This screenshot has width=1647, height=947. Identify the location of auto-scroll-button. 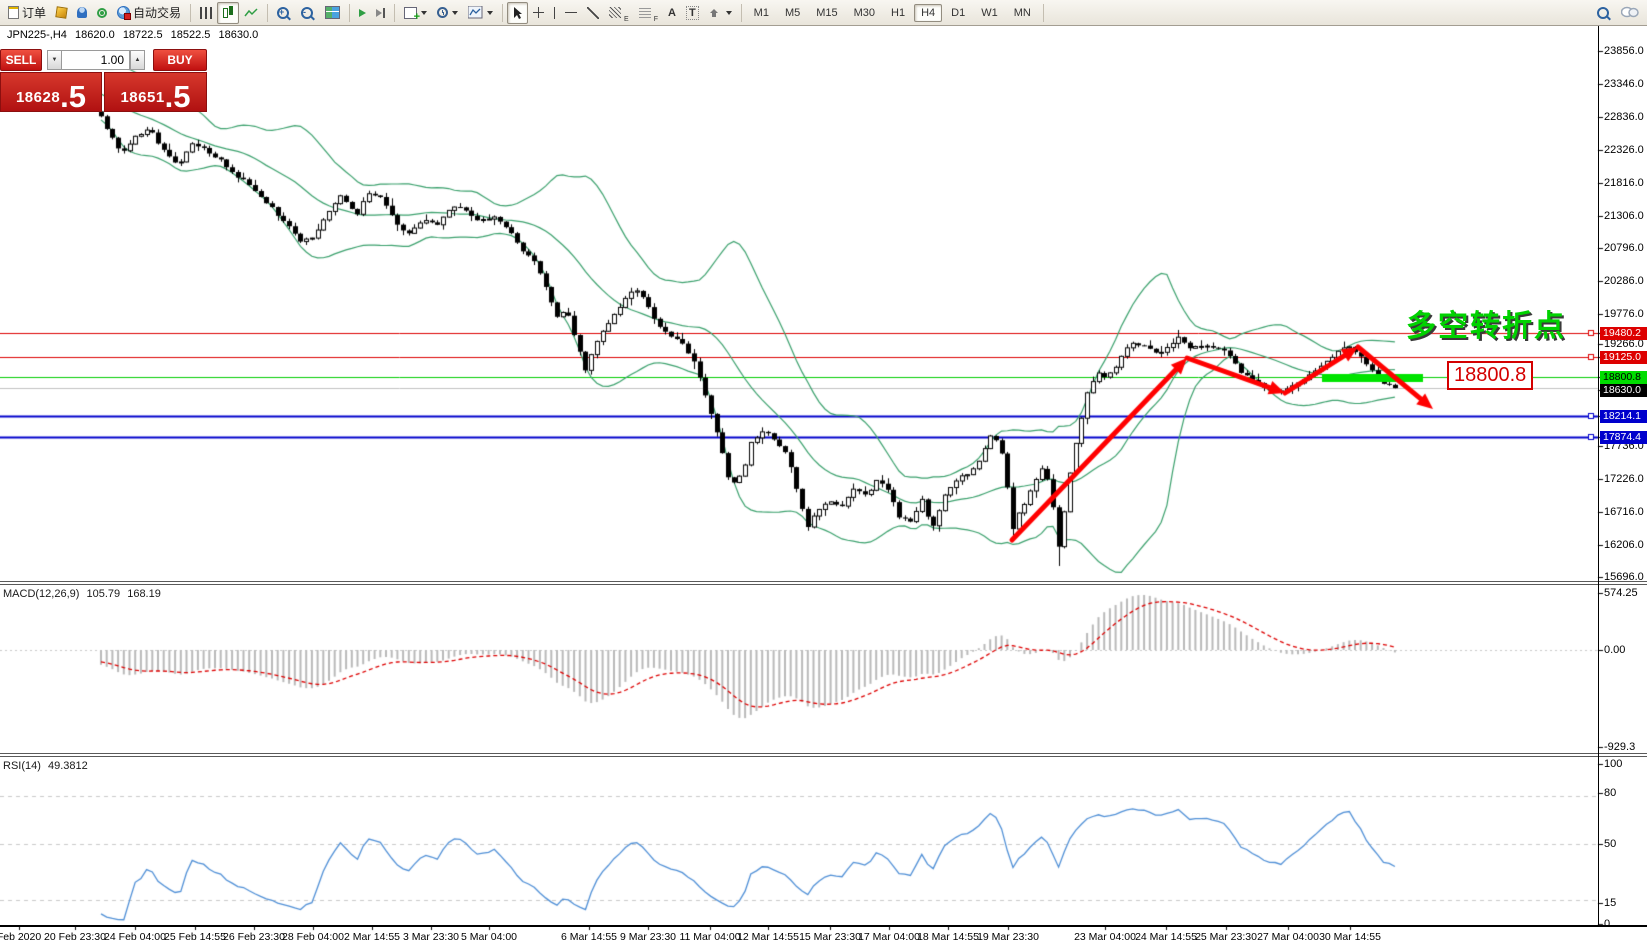
(362, 13).